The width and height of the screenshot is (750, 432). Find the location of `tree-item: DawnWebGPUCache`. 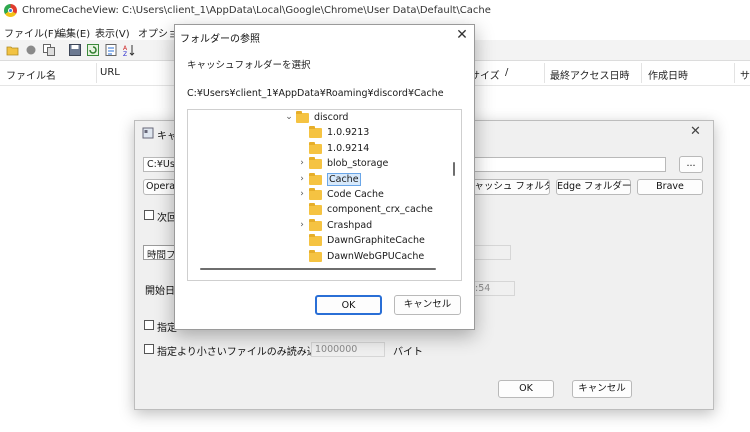

tree-item: DawnWebGPUCache is located at coordinates (318, 257).